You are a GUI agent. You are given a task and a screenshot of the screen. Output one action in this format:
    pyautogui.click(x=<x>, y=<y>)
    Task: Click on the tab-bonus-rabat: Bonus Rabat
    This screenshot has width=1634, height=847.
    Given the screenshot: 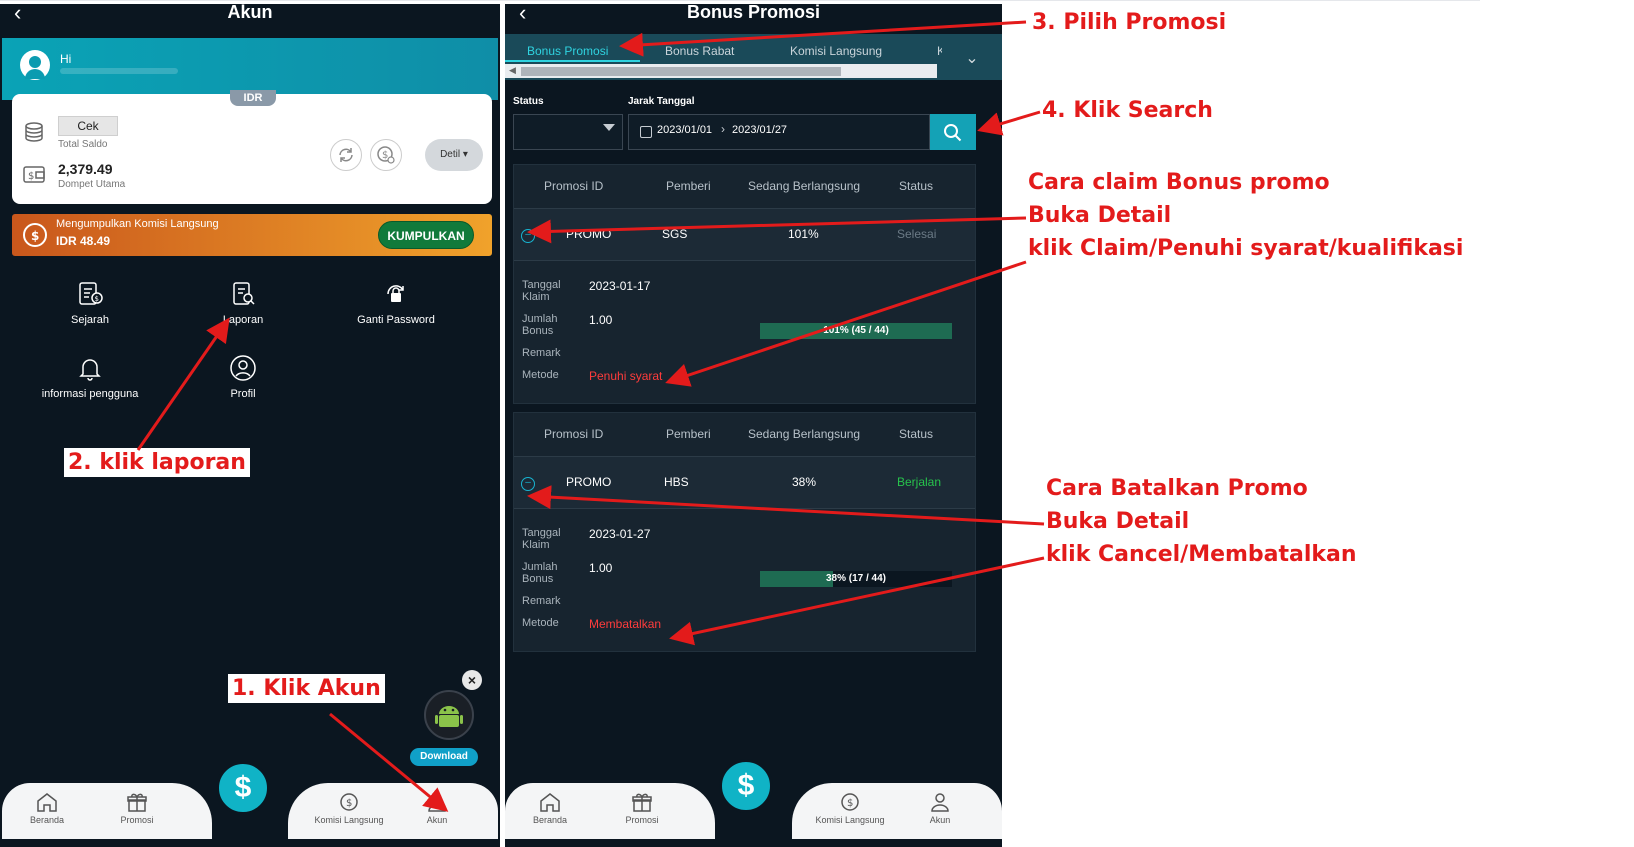 What is the action you would take?
    pyautogui.click(x=699, y=51)
    